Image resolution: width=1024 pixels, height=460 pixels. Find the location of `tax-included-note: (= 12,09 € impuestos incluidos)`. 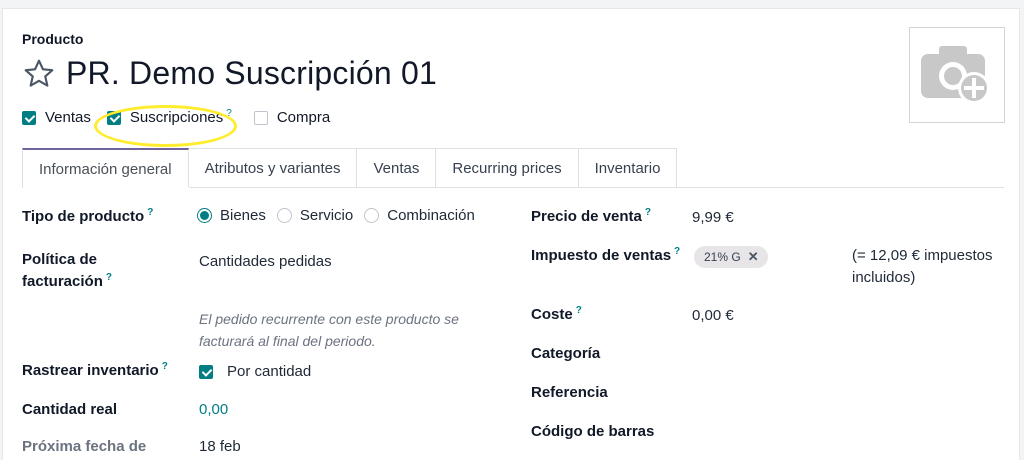

tax-included-note: (= 12,09 € impuestos incluidos) is located at coordinates (922, 267).